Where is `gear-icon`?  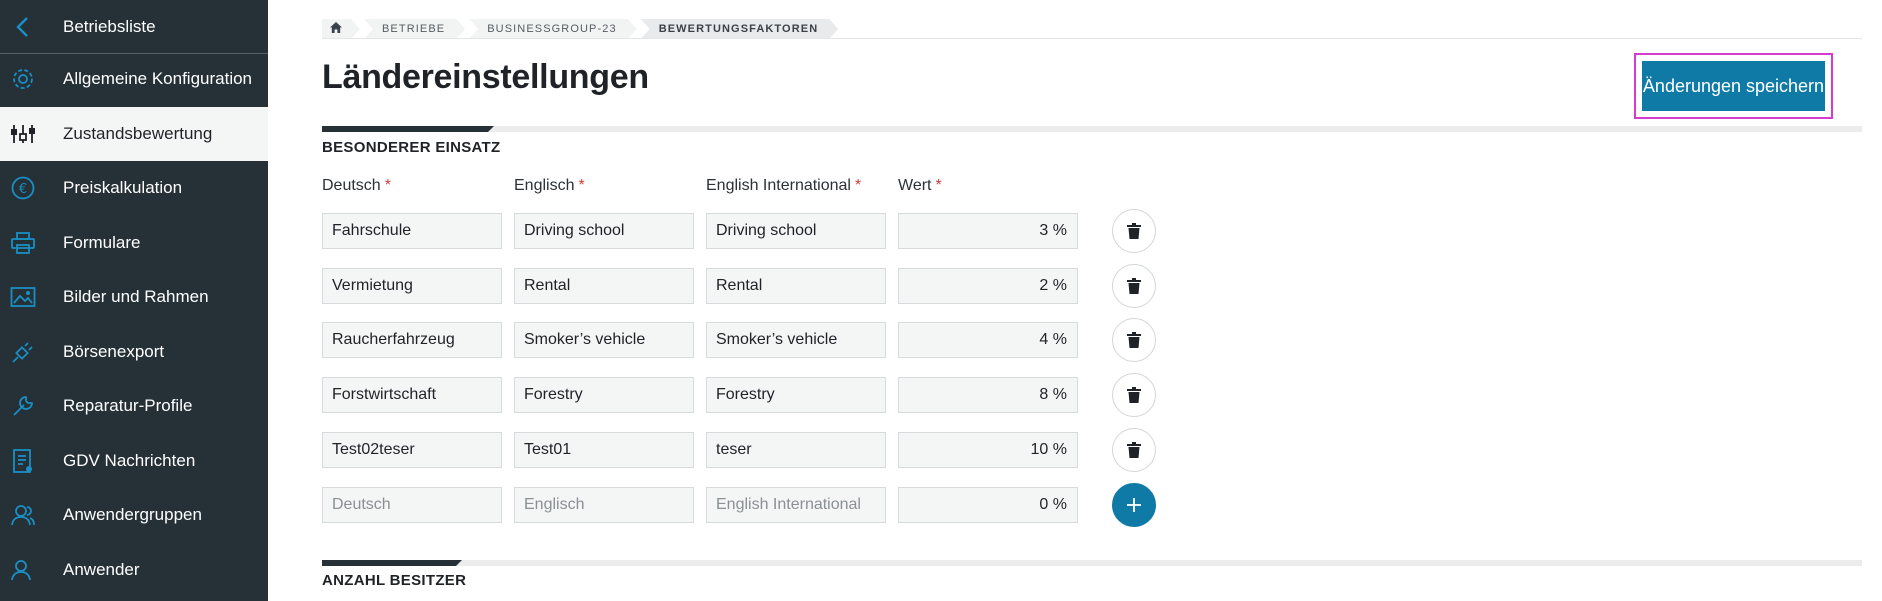 gear-icon is located at coordinates (23, 79).